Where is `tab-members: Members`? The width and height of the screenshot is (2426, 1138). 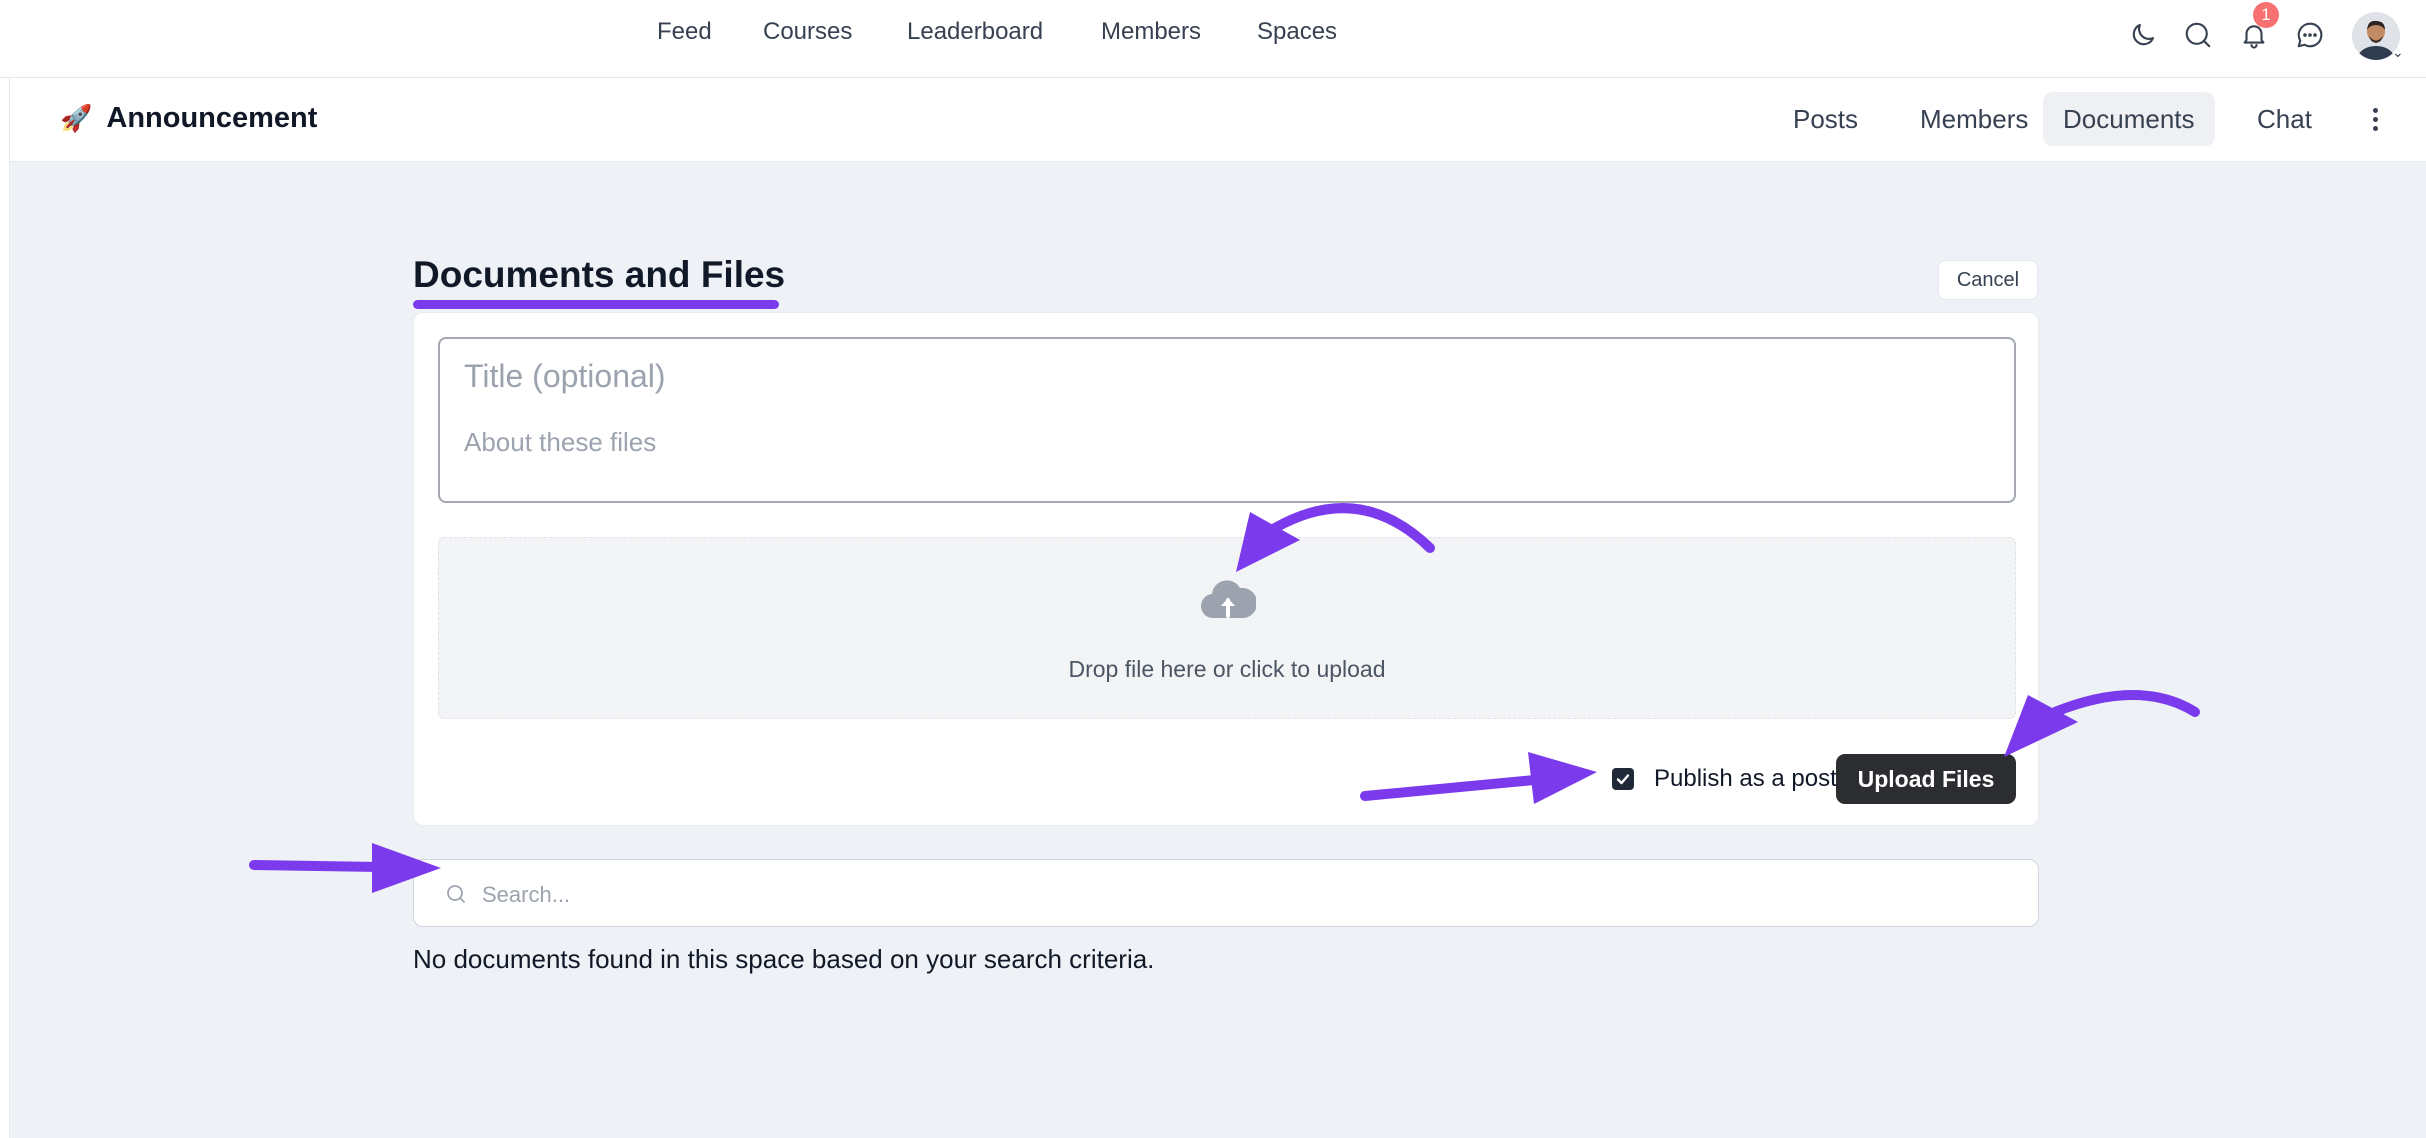
tab-members: Members is located at coordinates (1974, 119).